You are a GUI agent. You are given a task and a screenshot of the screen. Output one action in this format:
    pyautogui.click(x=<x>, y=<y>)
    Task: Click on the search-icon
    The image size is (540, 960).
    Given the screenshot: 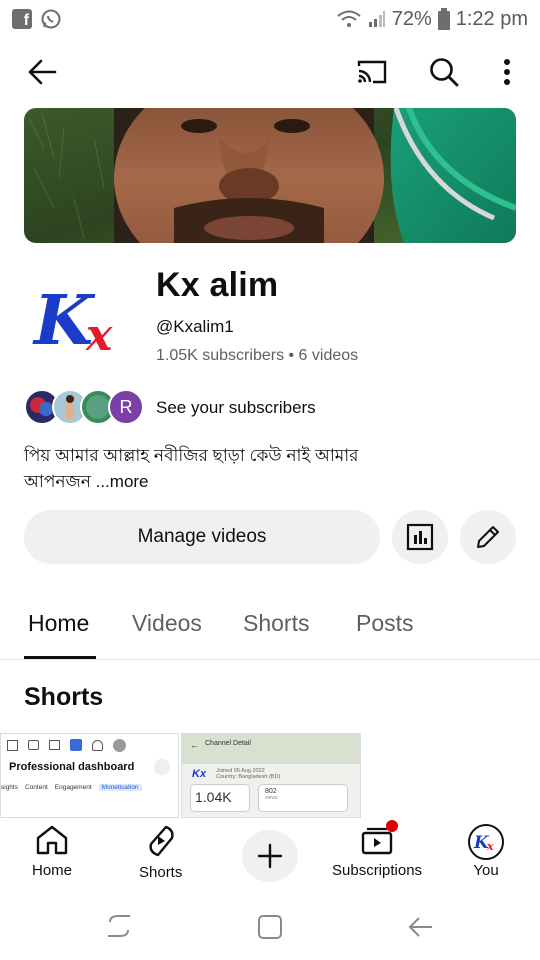 What is the action you would take?
    pyautogui.click(x=444, y=72)
    